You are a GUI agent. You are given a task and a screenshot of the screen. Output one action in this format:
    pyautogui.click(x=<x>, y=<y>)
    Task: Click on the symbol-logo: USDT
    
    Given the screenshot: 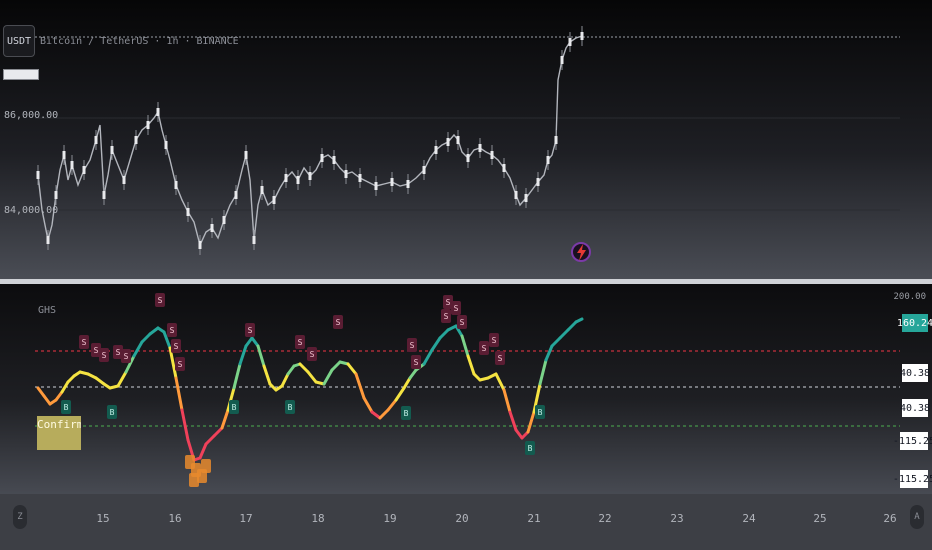 What is the action you would take?
    pyautogui.click(x=19, y=41)
    